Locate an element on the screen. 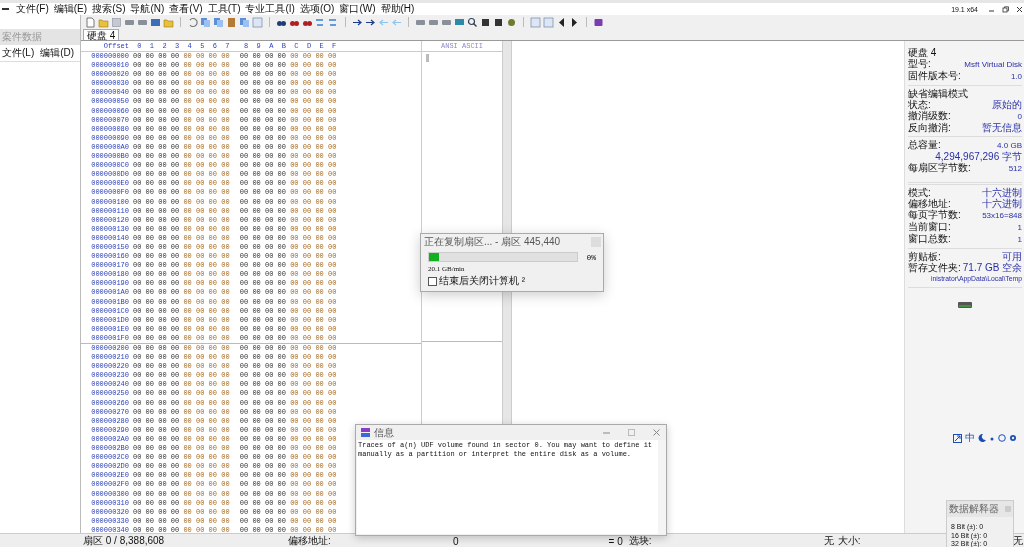 The width and height of the screenshot is (1024, 547). panel-title: 案件数据 is located at coordinates (40, 37).